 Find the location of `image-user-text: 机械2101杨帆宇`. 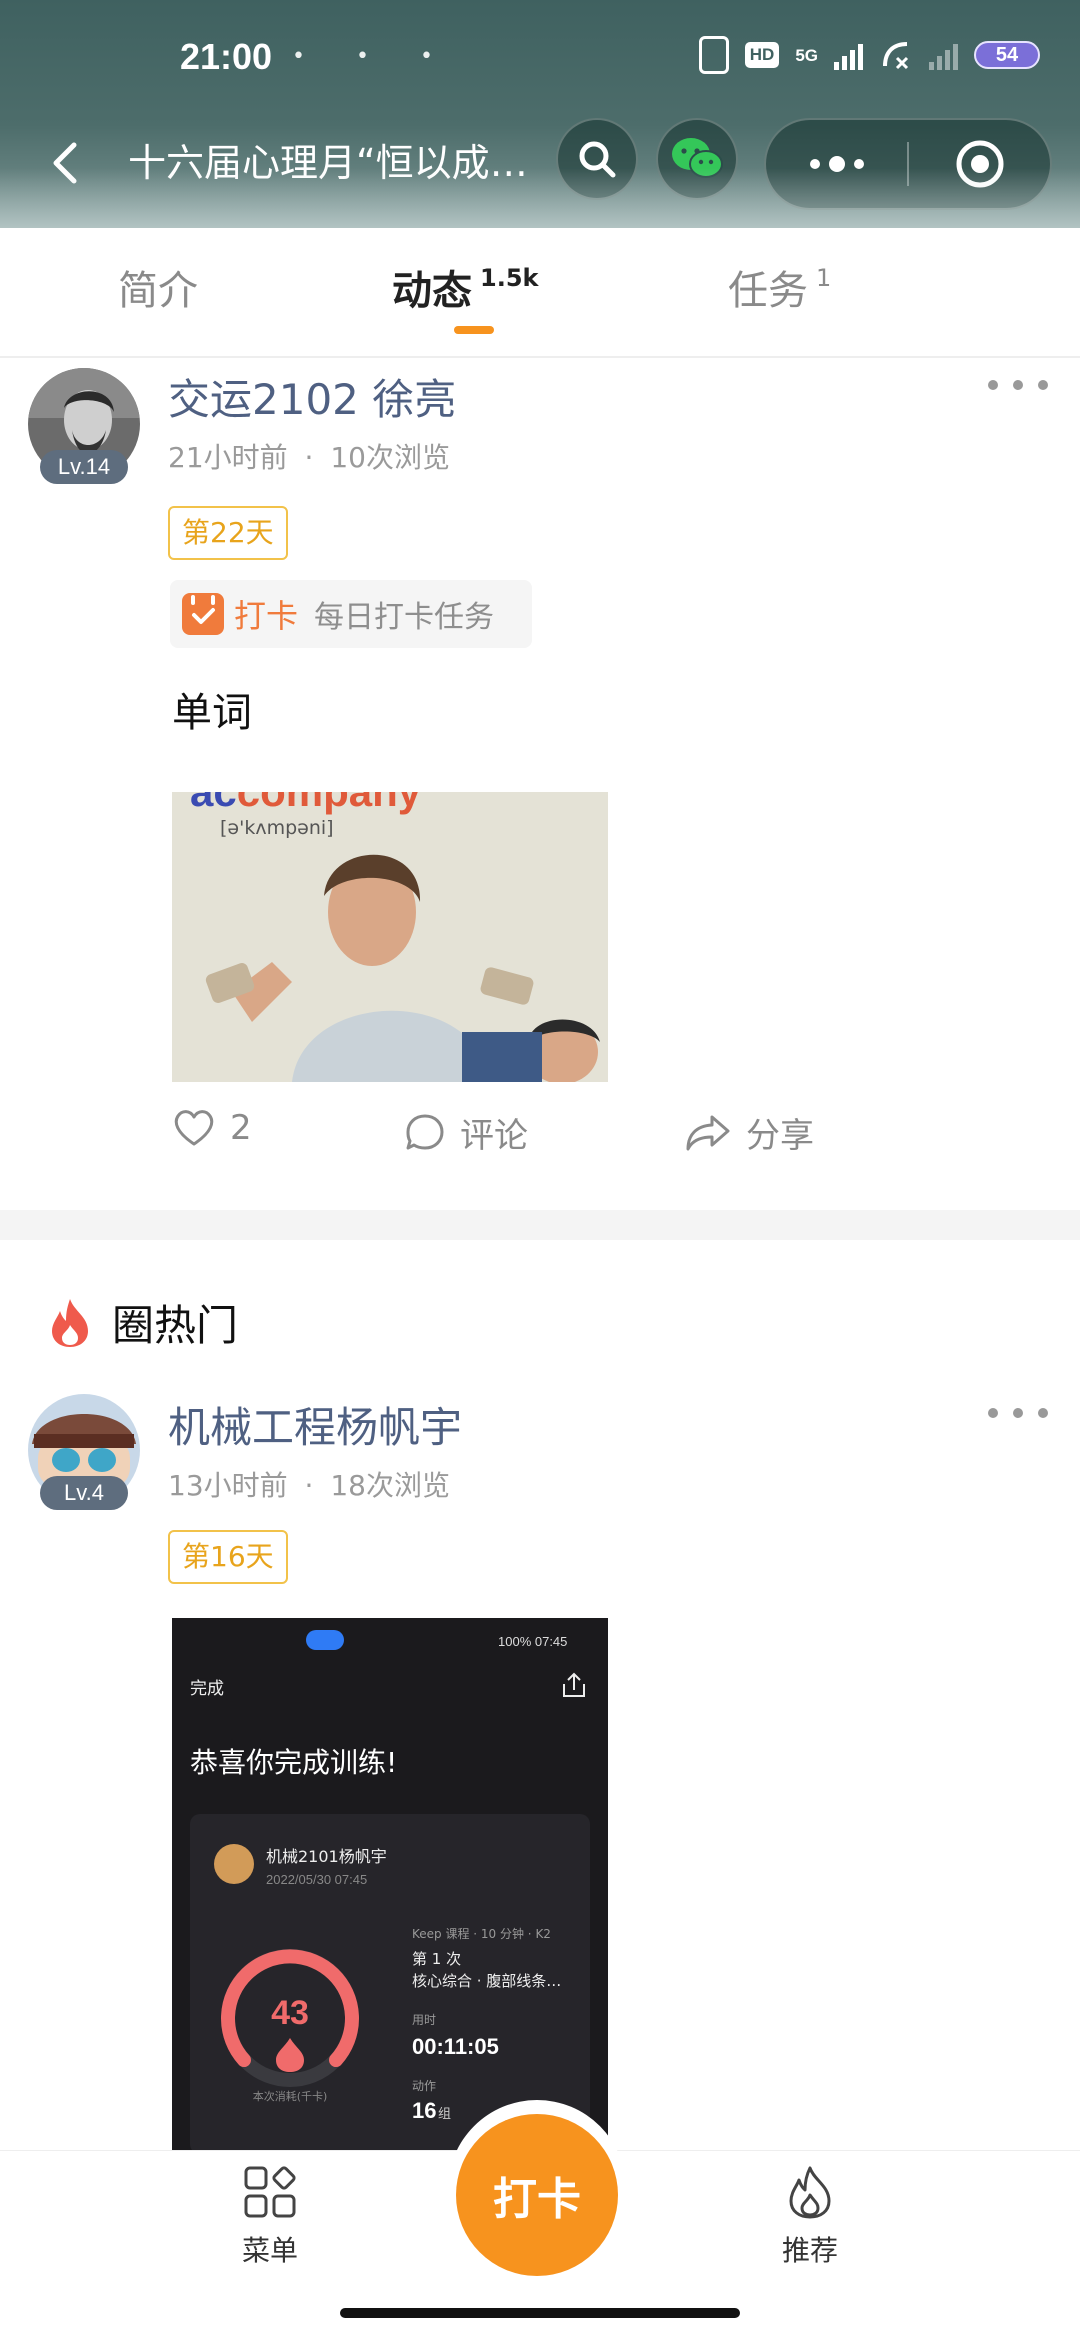

image-user-text: 机械2101杨帆宇 is located at coordinates (326, 1856).